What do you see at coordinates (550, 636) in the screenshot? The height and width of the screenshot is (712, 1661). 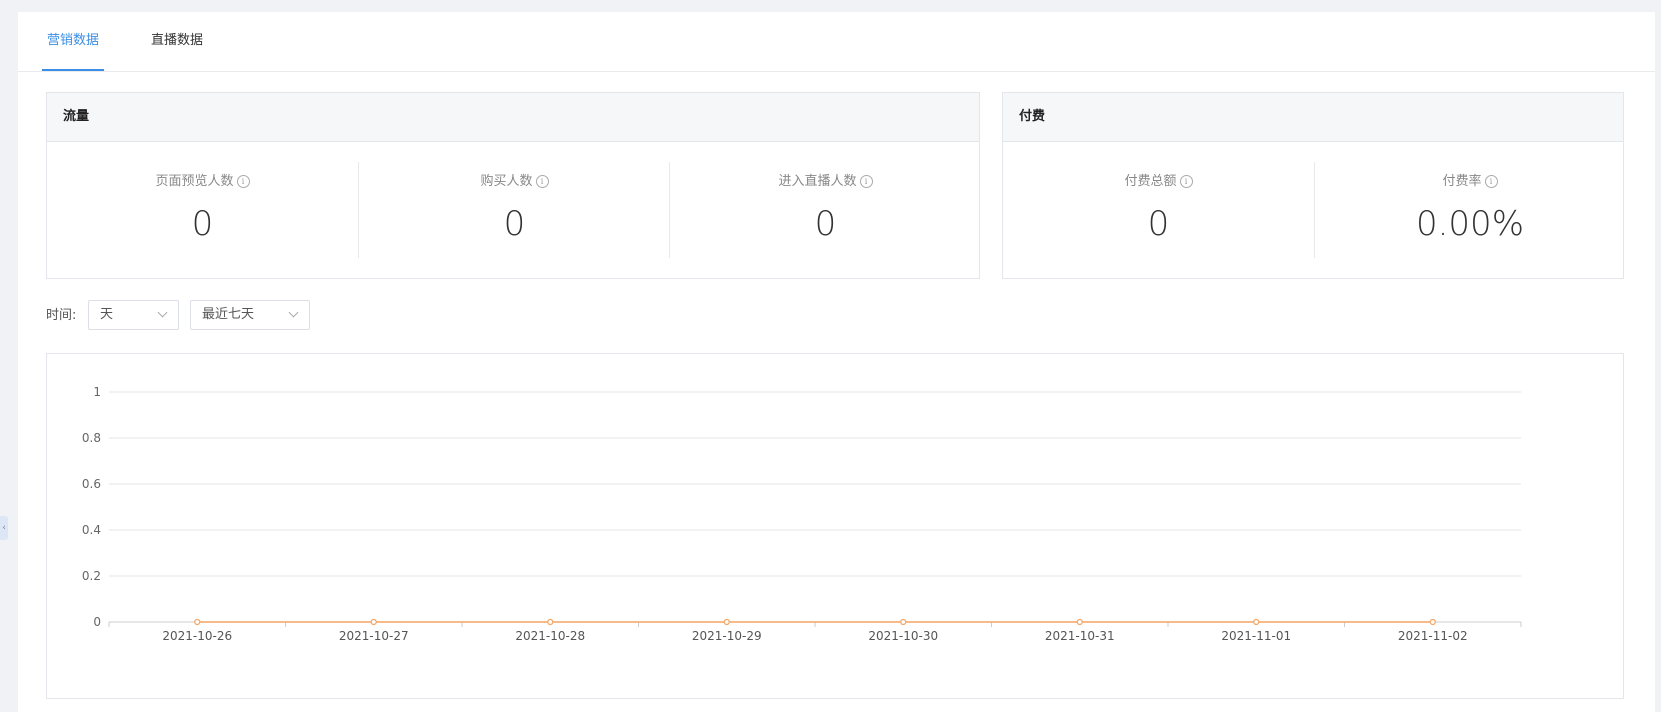 I see `x-tick-label: 2021-10-28` at bounding box center [550, 636].